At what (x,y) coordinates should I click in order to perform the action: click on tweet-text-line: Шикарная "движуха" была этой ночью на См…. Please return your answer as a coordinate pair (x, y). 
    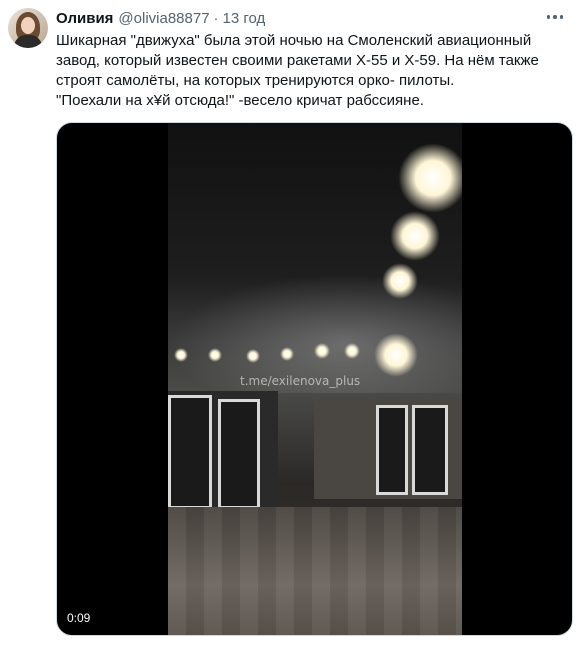
    Looking at the image, I should click on (294, 40).